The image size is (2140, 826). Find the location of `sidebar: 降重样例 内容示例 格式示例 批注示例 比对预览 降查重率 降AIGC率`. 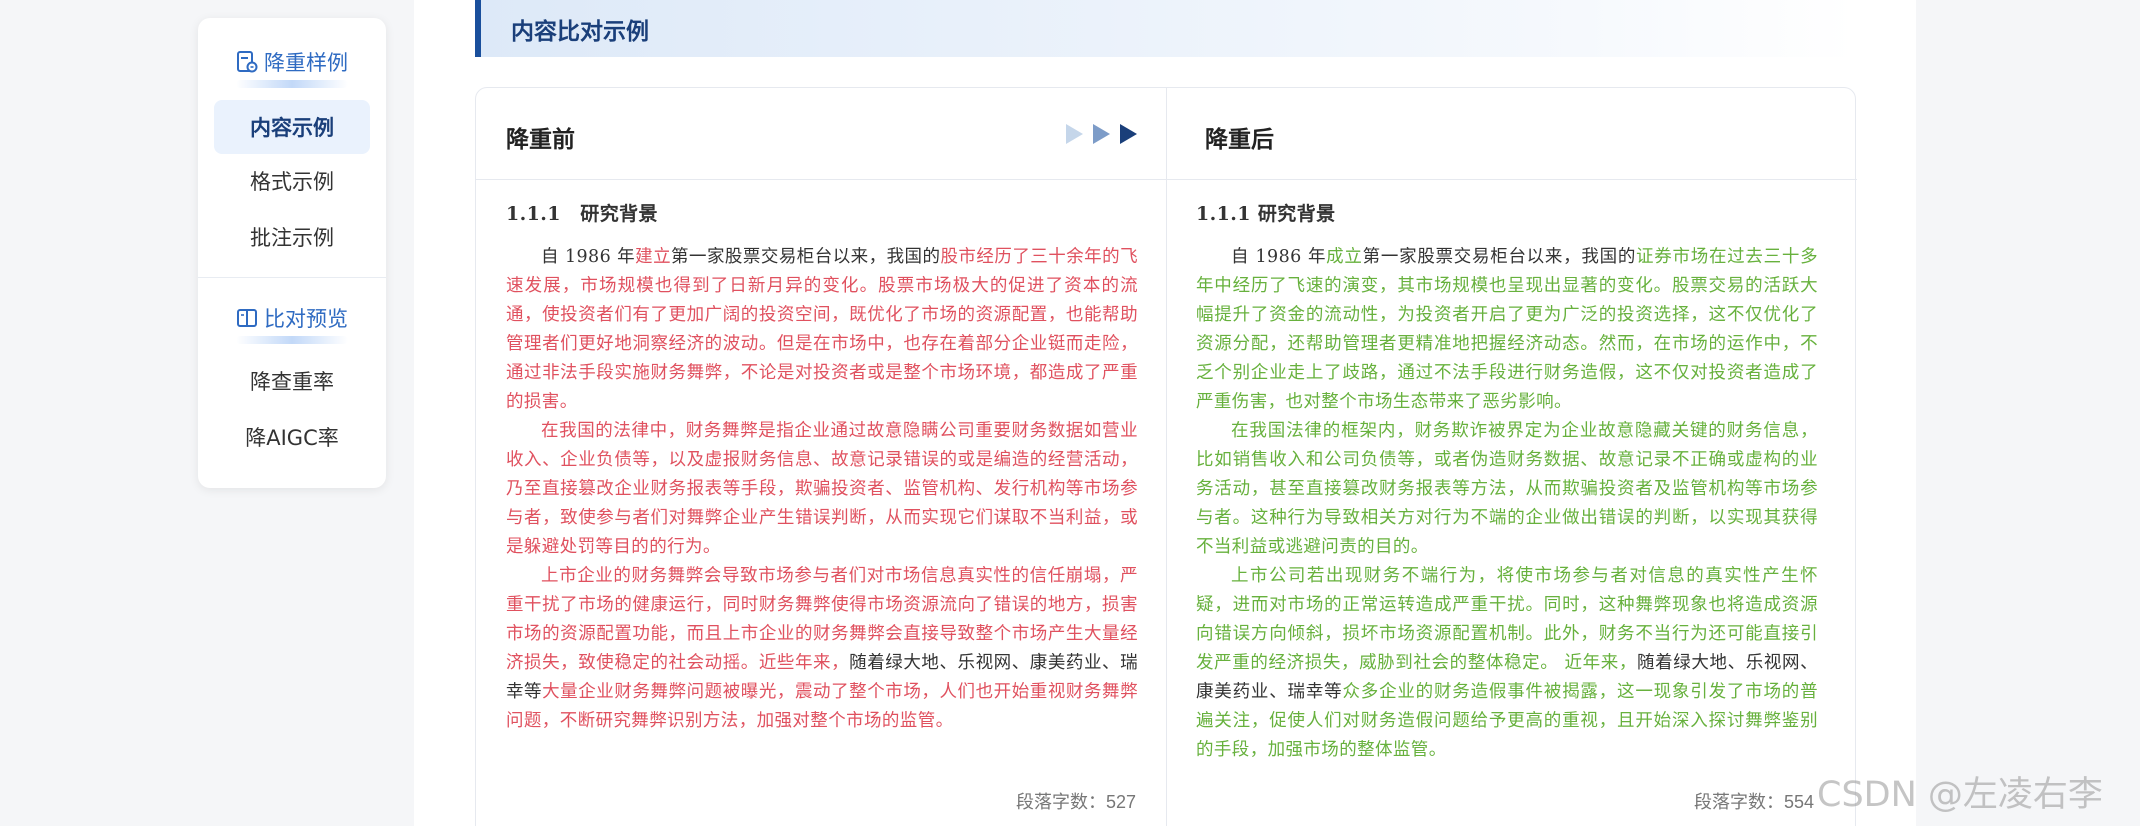

sidebar: 降重样例 内容示例 格式示例 批注示例 比对预览 降查重率 降AIGC率 is located at coordinates (292, 253).